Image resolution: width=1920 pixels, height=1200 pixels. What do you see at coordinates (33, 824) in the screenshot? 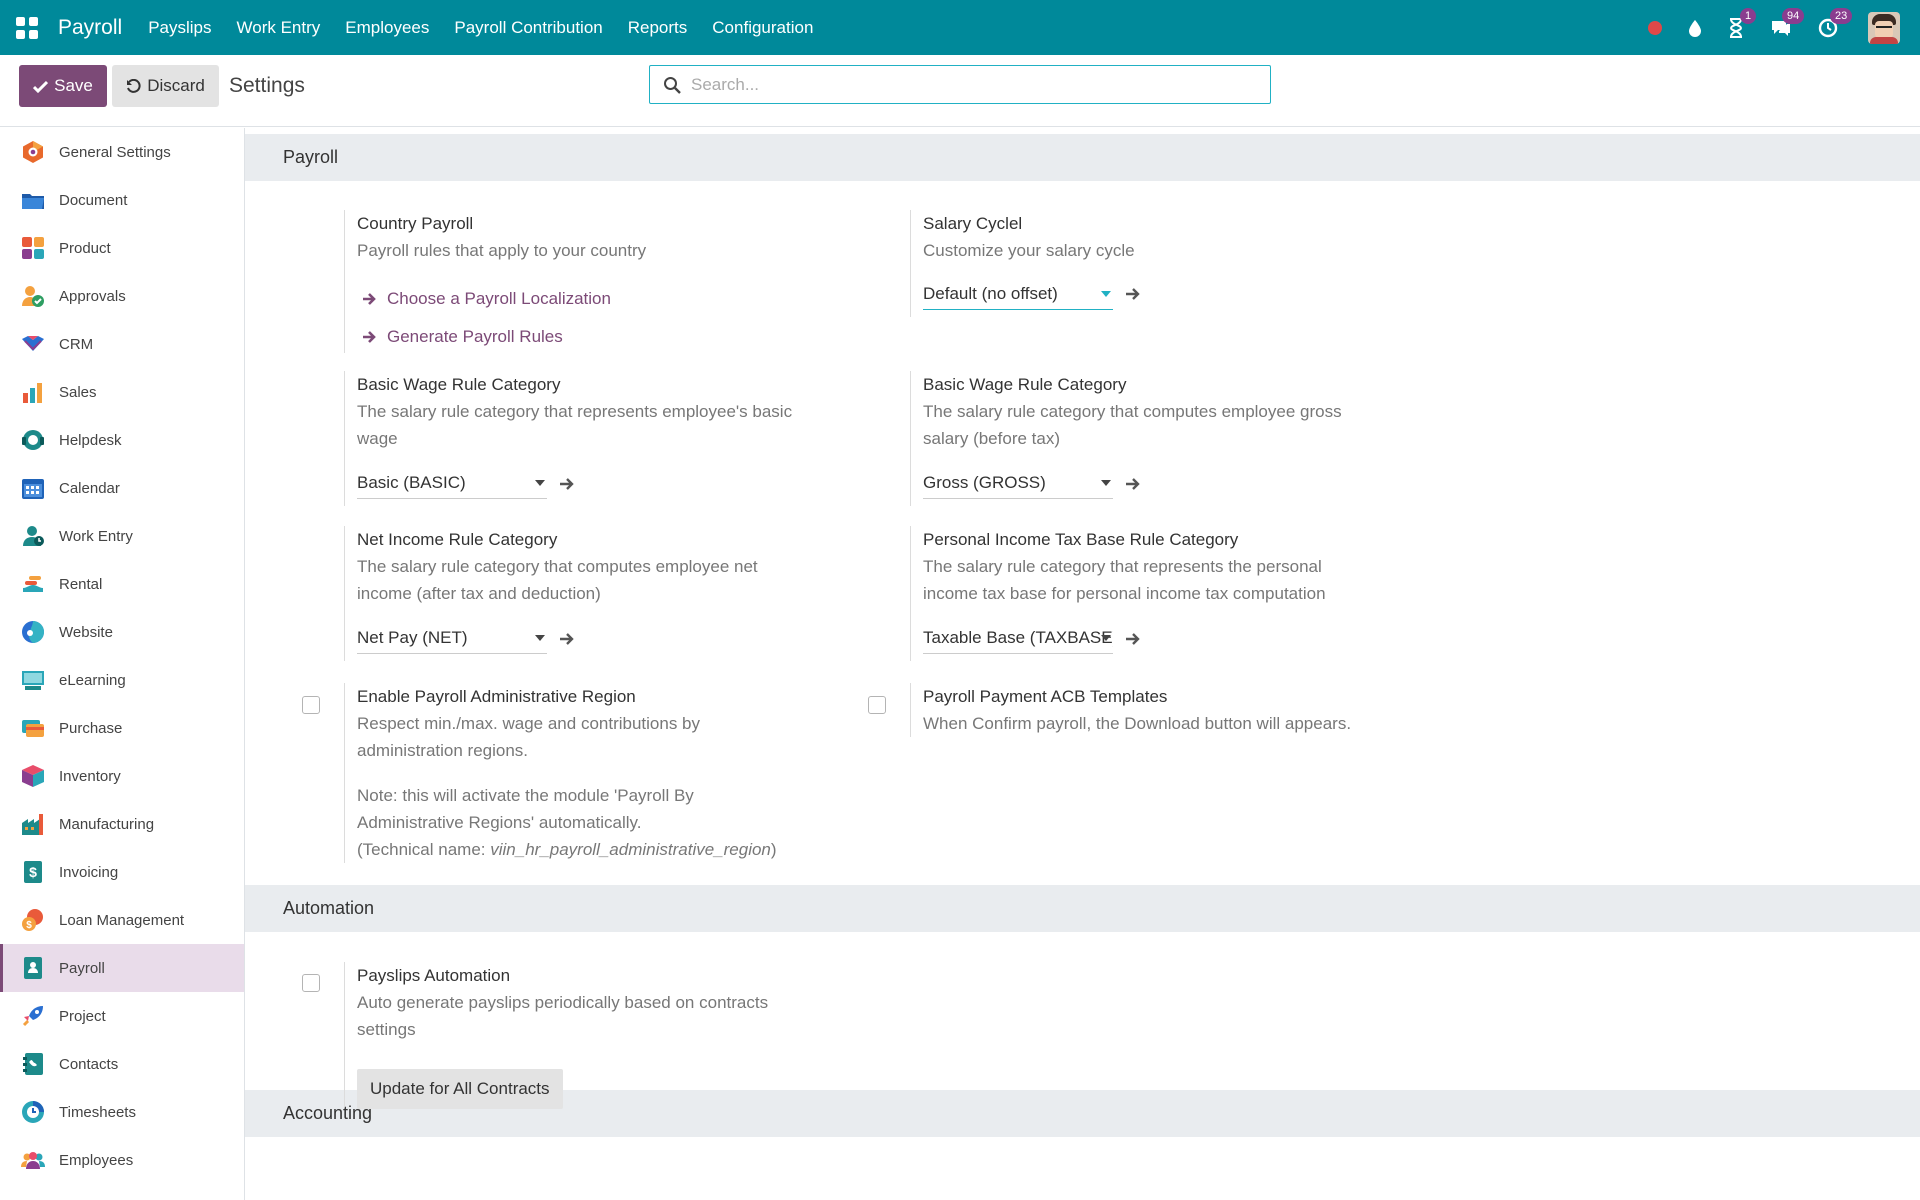
I see `manufacturing-icon` at bounding box center [33, 824].